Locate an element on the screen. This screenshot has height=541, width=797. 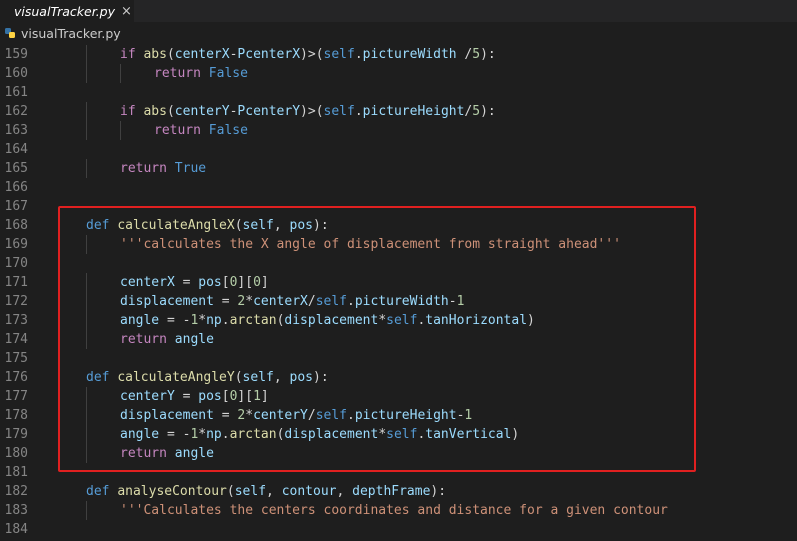
code-line: 176 def calculateAngleY(self, pos): is located at coordinates (398, 377).